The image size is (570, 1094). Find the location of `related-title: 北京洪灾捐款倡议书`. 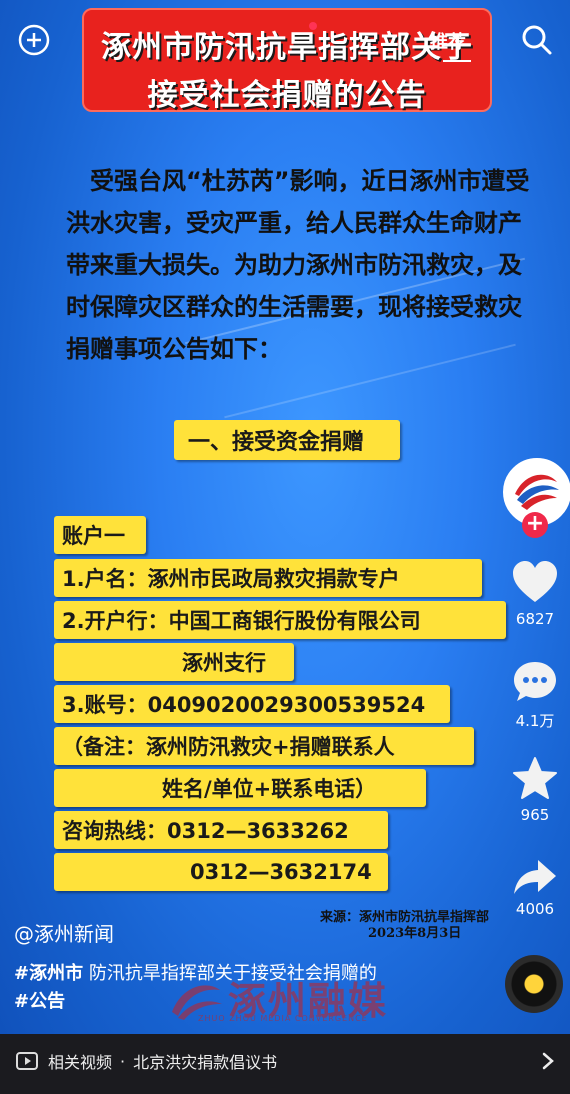

related-title: 北京洪灾捐款倡议书 is located at coordinates (205, 1061).